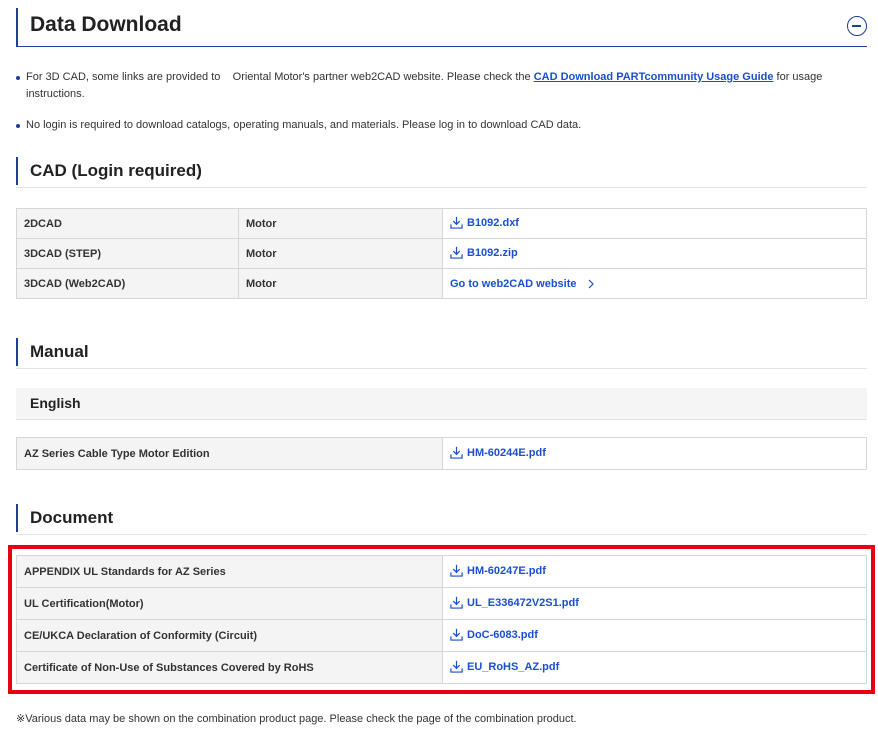 Image resolution: width=878 pixels, height=739 pixels. Describe the element at coordinates (229, 571) in the screenshot. I see `document-name-cell: APPENDIX UL Standards for AZ Series` at that location.